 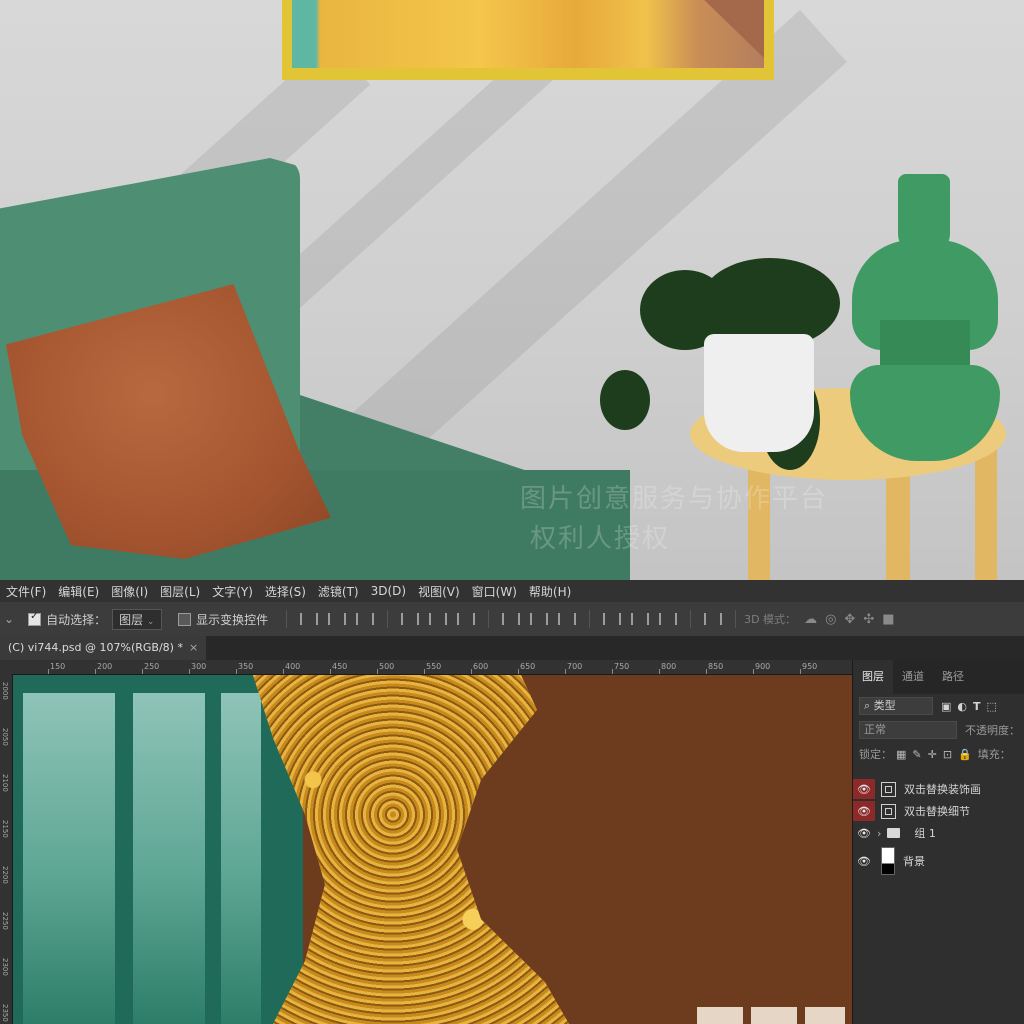 I want to click on lock-row: 锁定： ▦ ✎ ✛ ⊡ 🔒 填充：, so click(x=938, y=754).